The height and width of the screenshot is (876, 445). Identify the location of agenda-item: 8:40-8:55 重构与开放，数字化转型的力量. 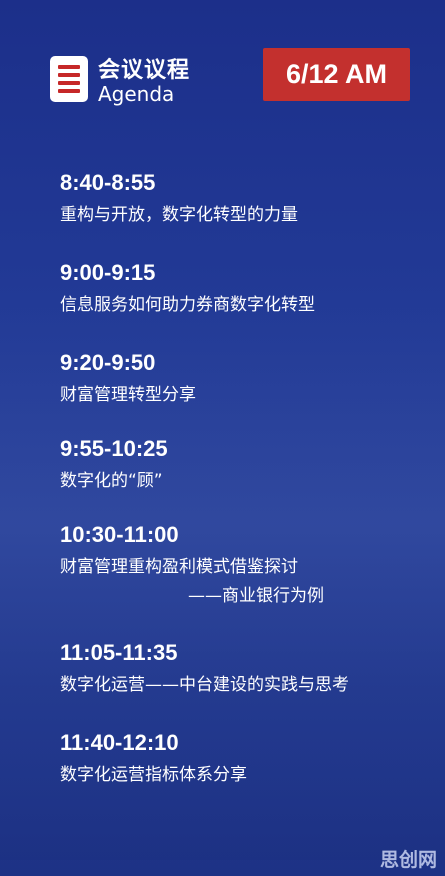
(245, 199).